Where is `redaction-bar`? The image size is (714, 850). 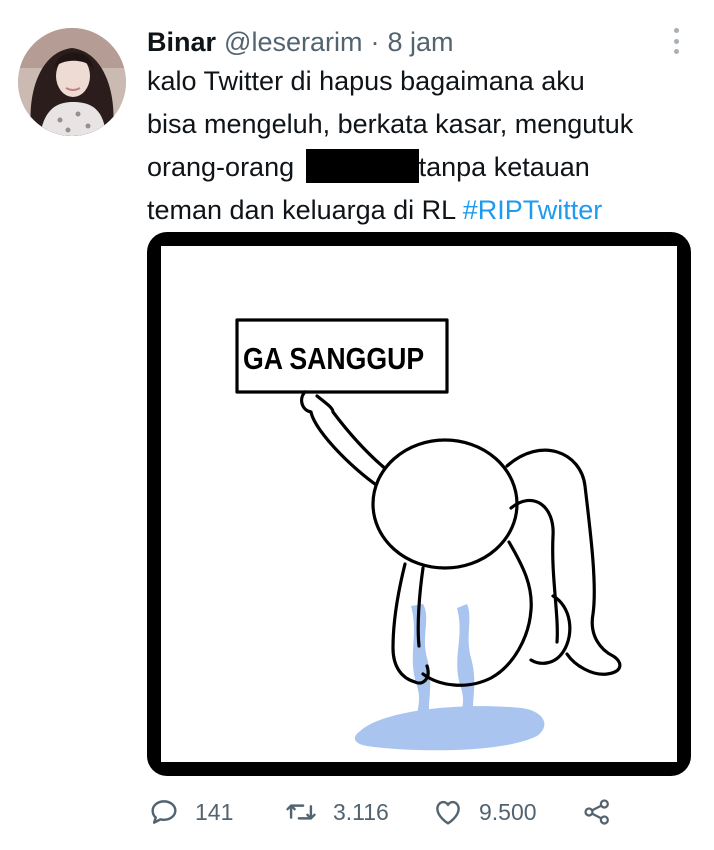
redaction-bar is located at coordinates (362, 166).